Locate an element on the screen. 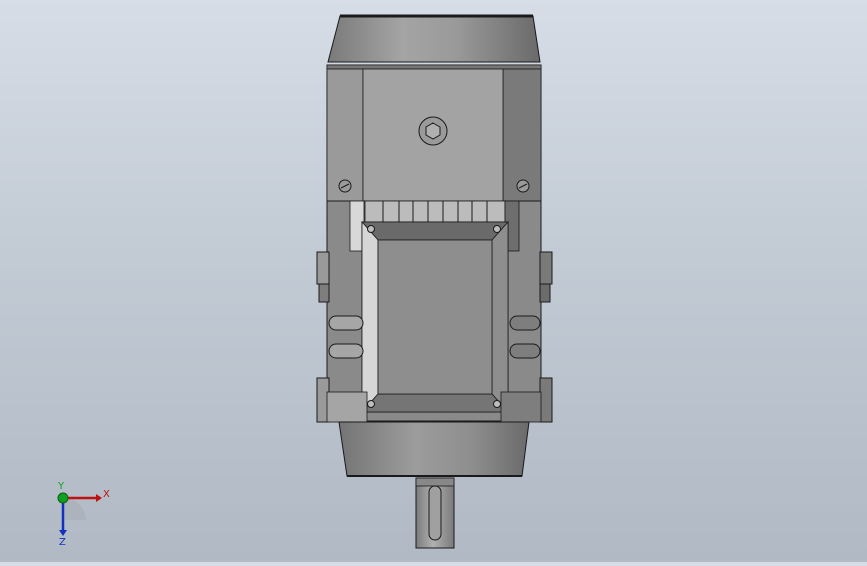 This screenshot has width=867, height=566. output-flange is located at coordinates (434, 449).